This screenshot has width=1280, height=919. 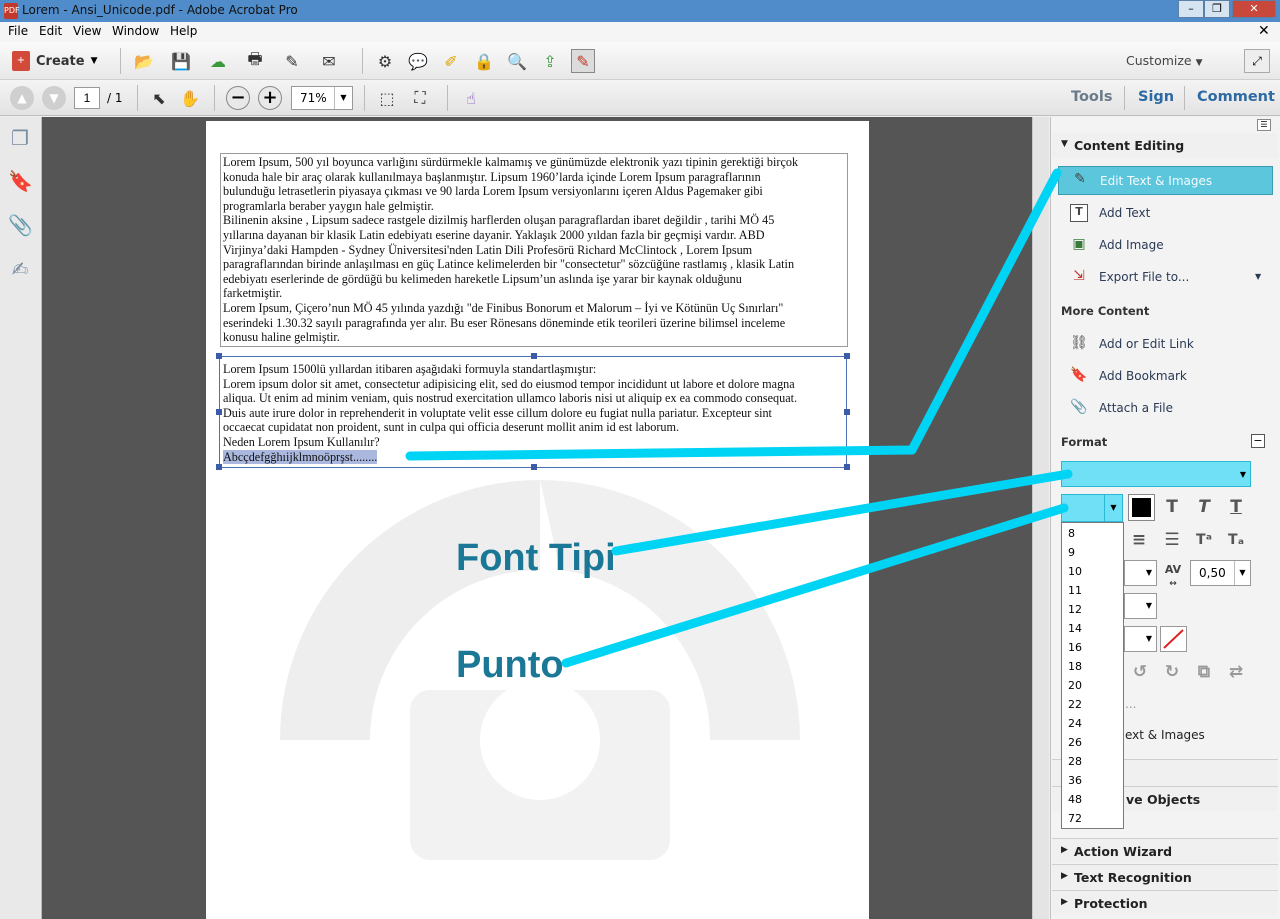 I want to click on callout-line-font, so click(x=842, y=512).